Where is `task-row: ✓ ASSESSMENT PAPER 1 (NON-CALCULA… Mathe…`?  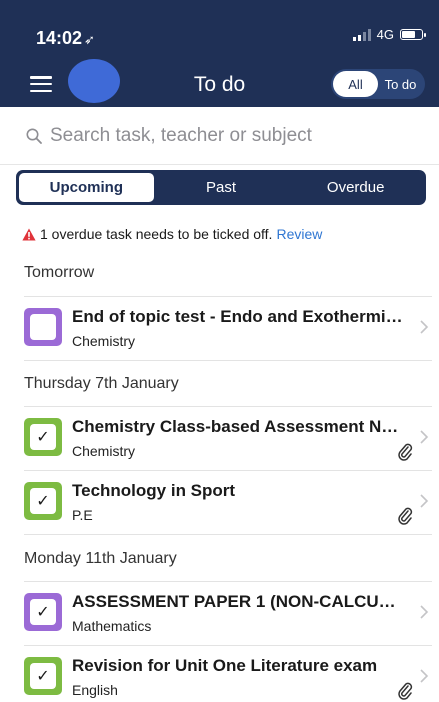 task-row: ✓ ASSESSMENT PAPER 1 (NON-CALCULA… Mathe… is located at coordinates (219, 614).